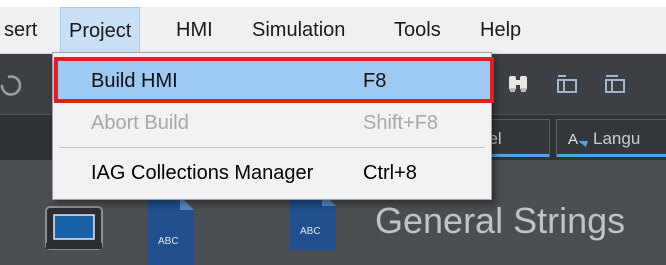 The height and width of the screenshot is (265, 666). I want to click on menu-item-iag-collections-manager: IAG Collections Manager Ctrl+8, so click(272, 173).